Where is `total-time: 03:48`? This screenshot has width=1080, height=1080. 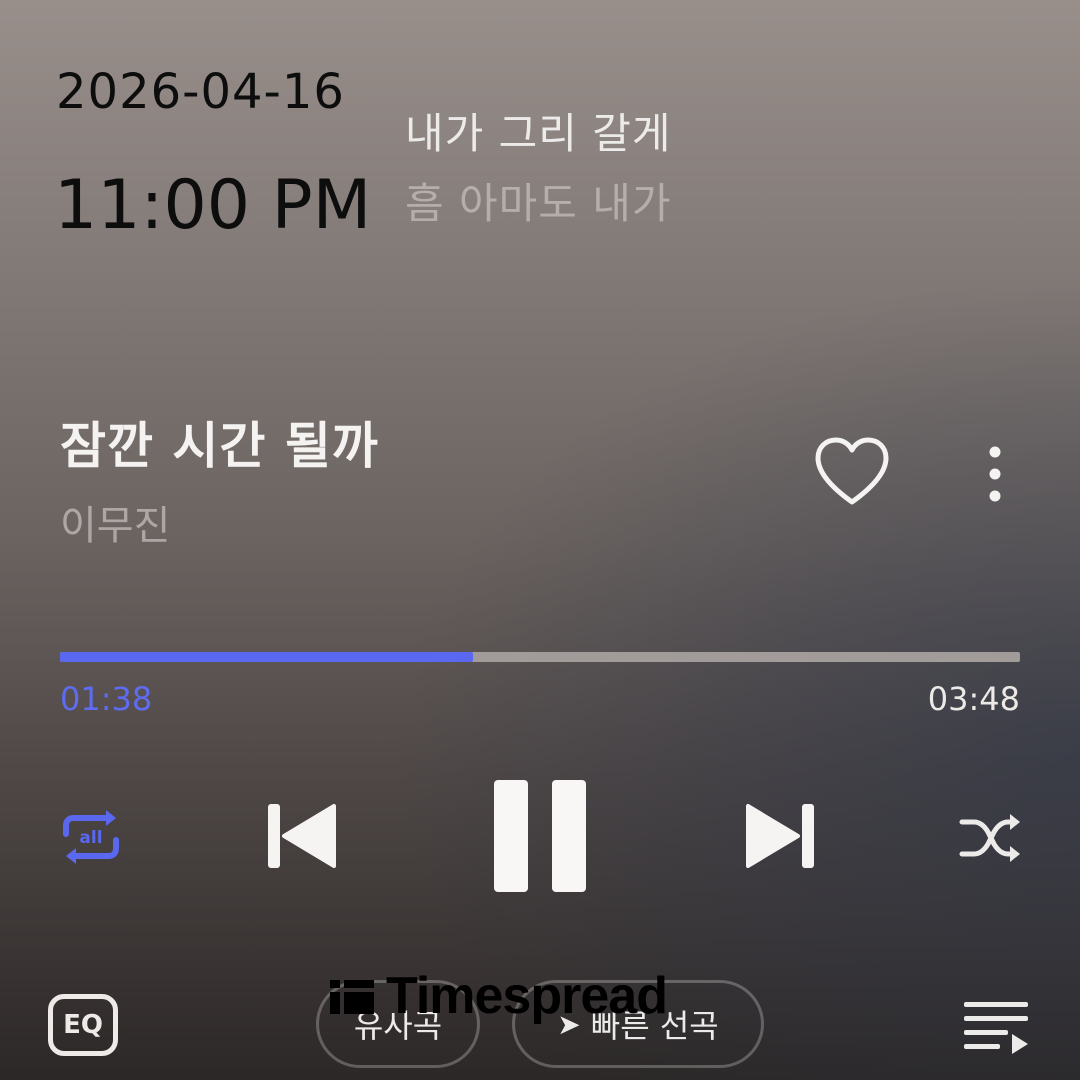
total-time: 03:48 is located at coordinates (973, 699).